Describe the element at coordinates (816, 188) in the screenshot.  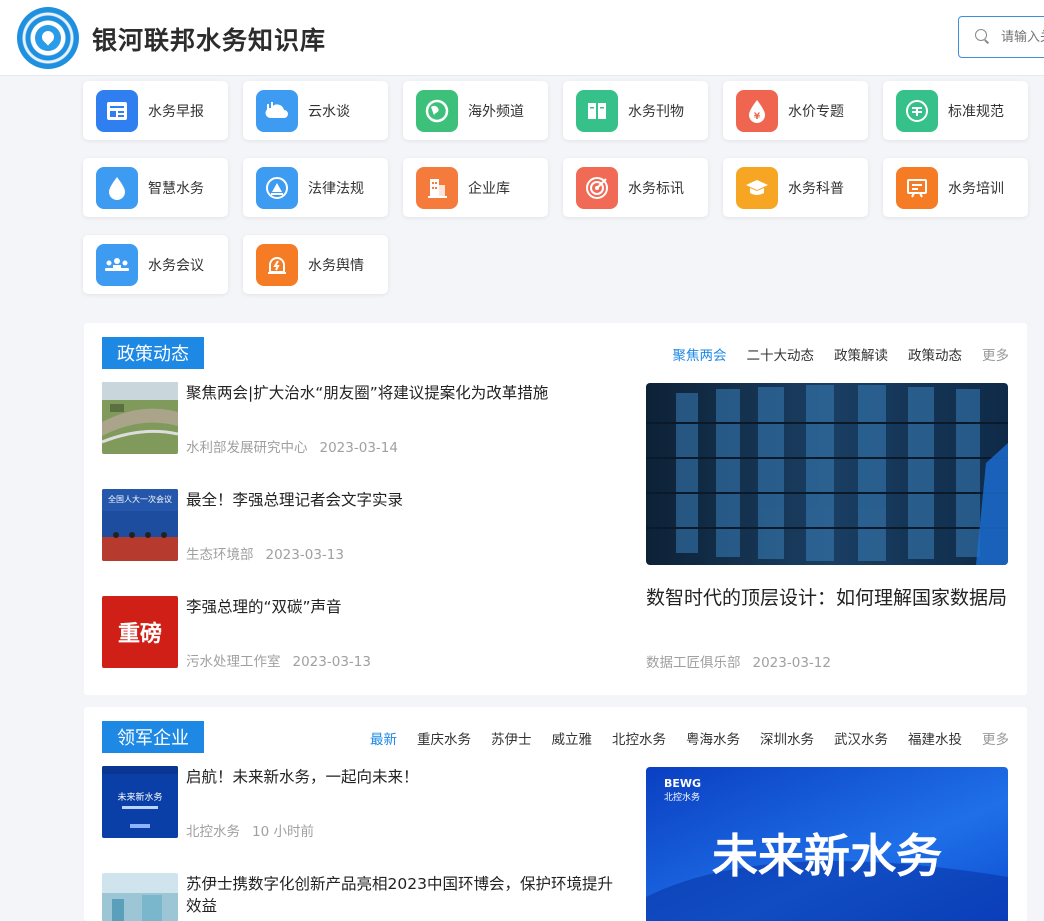
I see `tile-label: 水务科普` at that location.